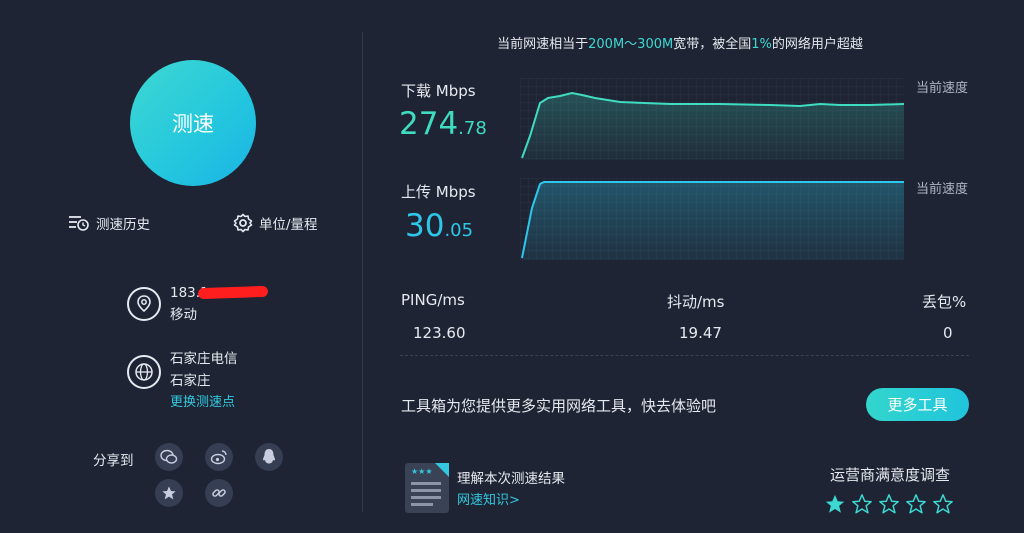  What do you see at coordinates (631, 44) in the screenshot?
I see `summary-band: 200M～300M` at bounding box center [631, 44].